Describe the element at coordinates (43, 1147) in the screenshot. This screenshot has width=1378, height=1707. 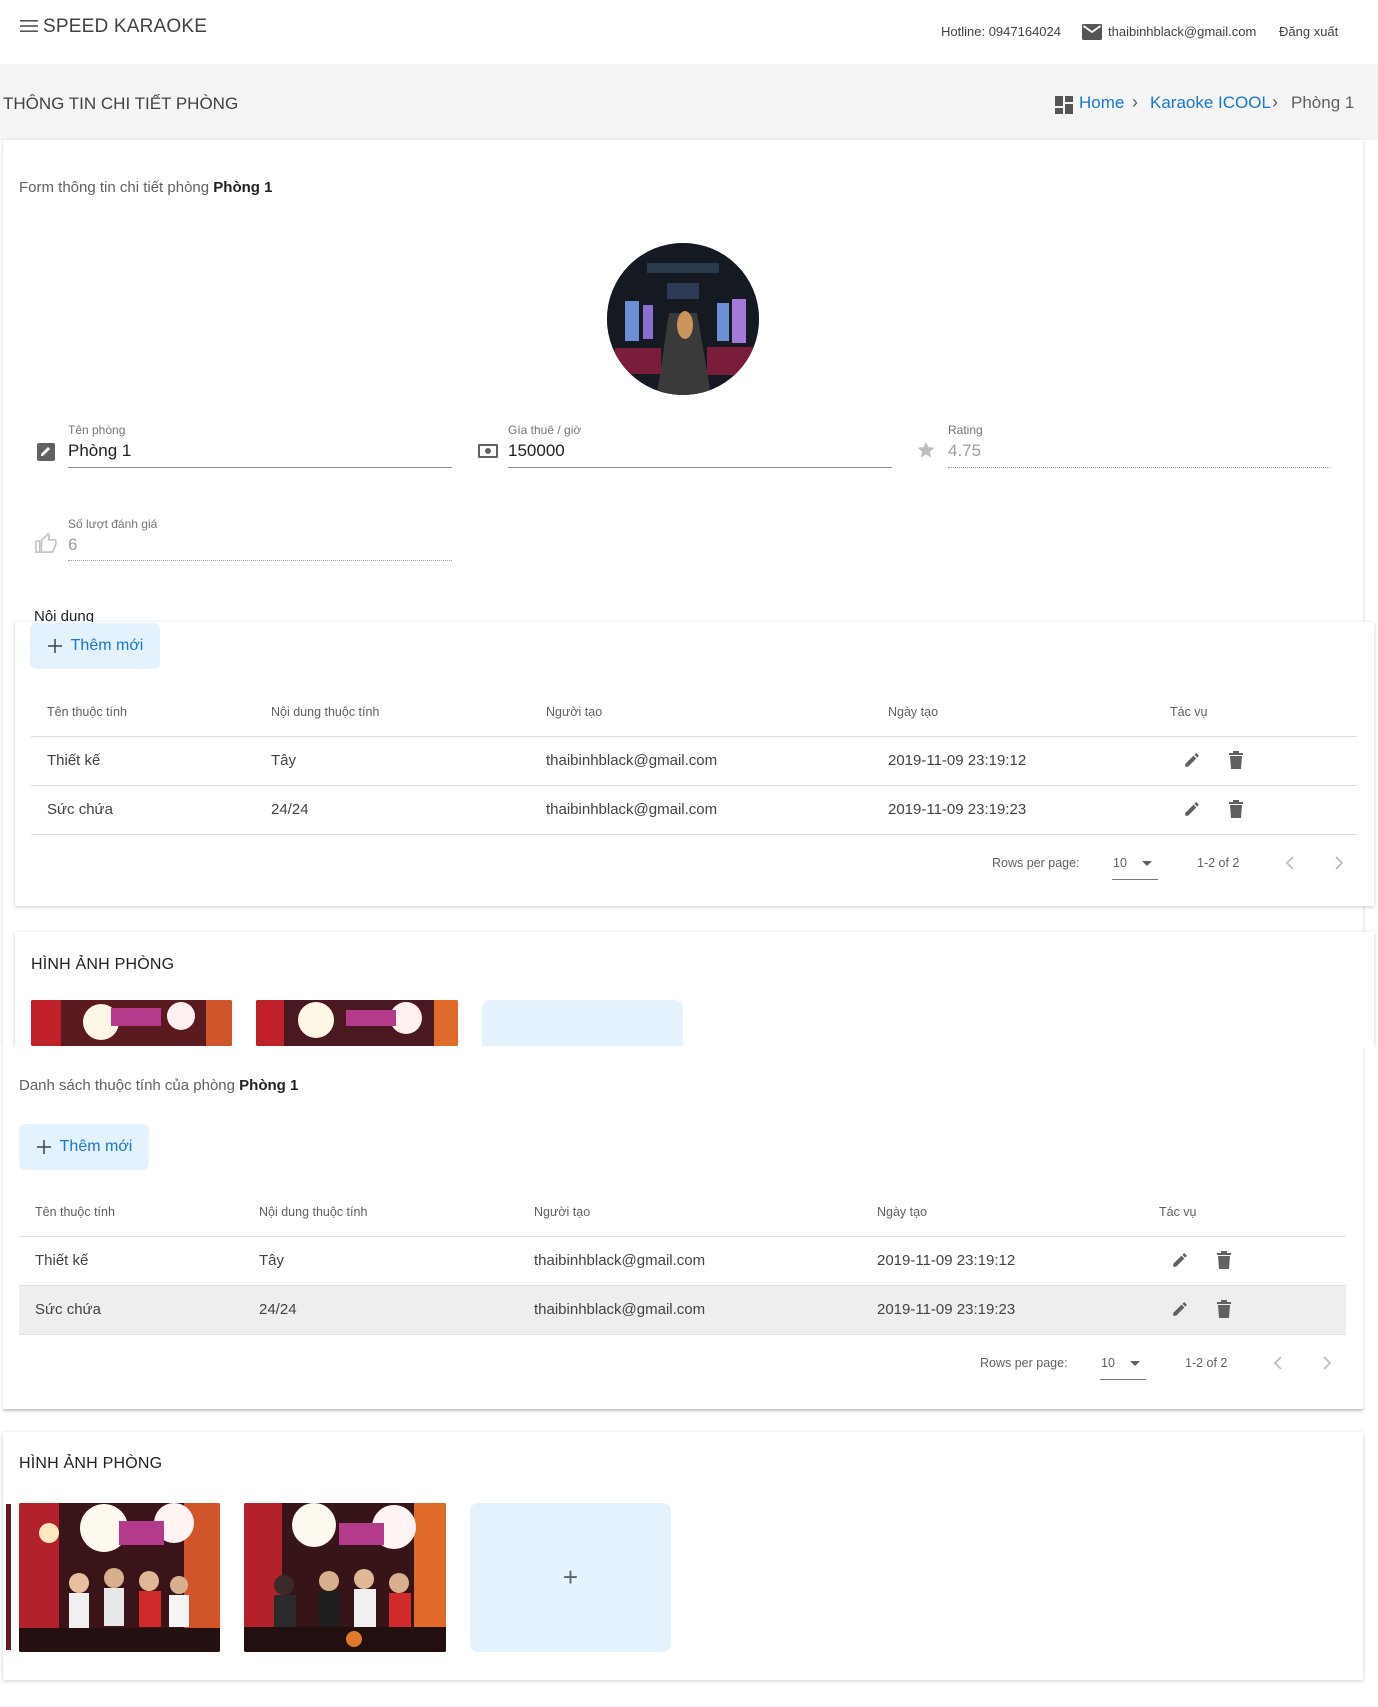
I see `plus-icon` at that location.